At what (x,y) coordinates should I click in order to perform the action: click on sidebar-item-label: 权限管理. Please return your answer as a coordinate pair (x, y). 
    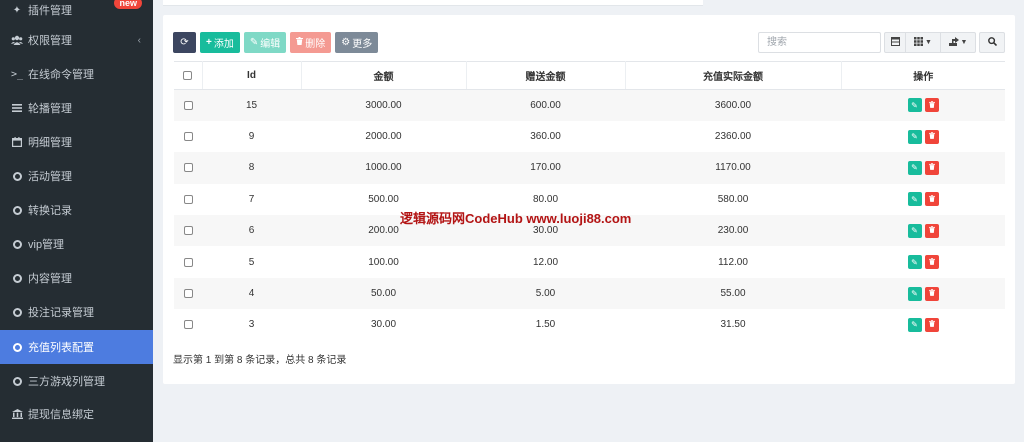
    Looking at the image, I should click on (50, 41).